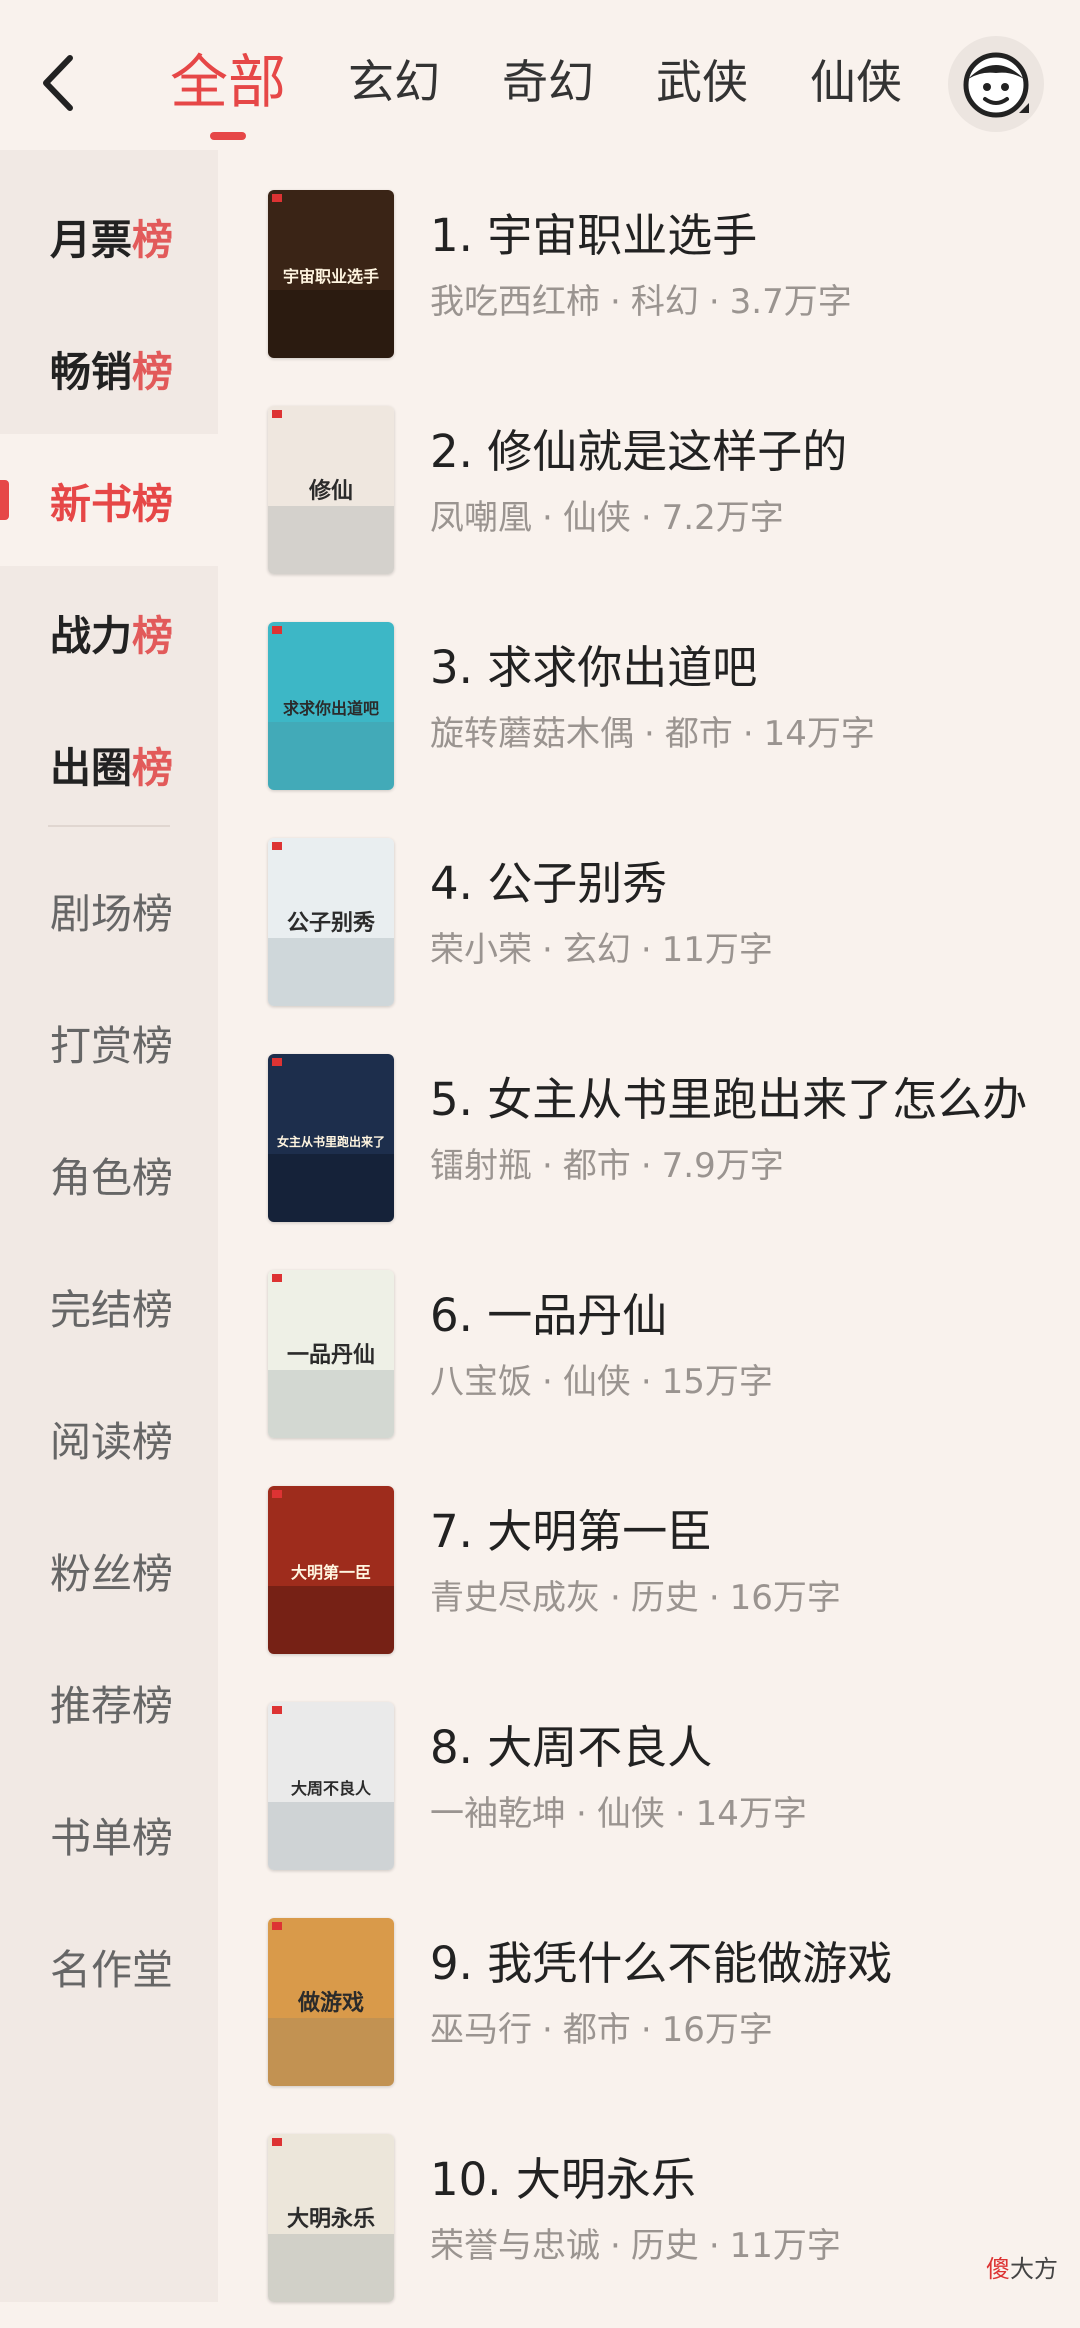 The image size is (1080, 2328). Describe the element at coordinates (757, 1099) in the screenshot. I see `book-title-text: 女主从书里跑出来了怎么办` at that location.